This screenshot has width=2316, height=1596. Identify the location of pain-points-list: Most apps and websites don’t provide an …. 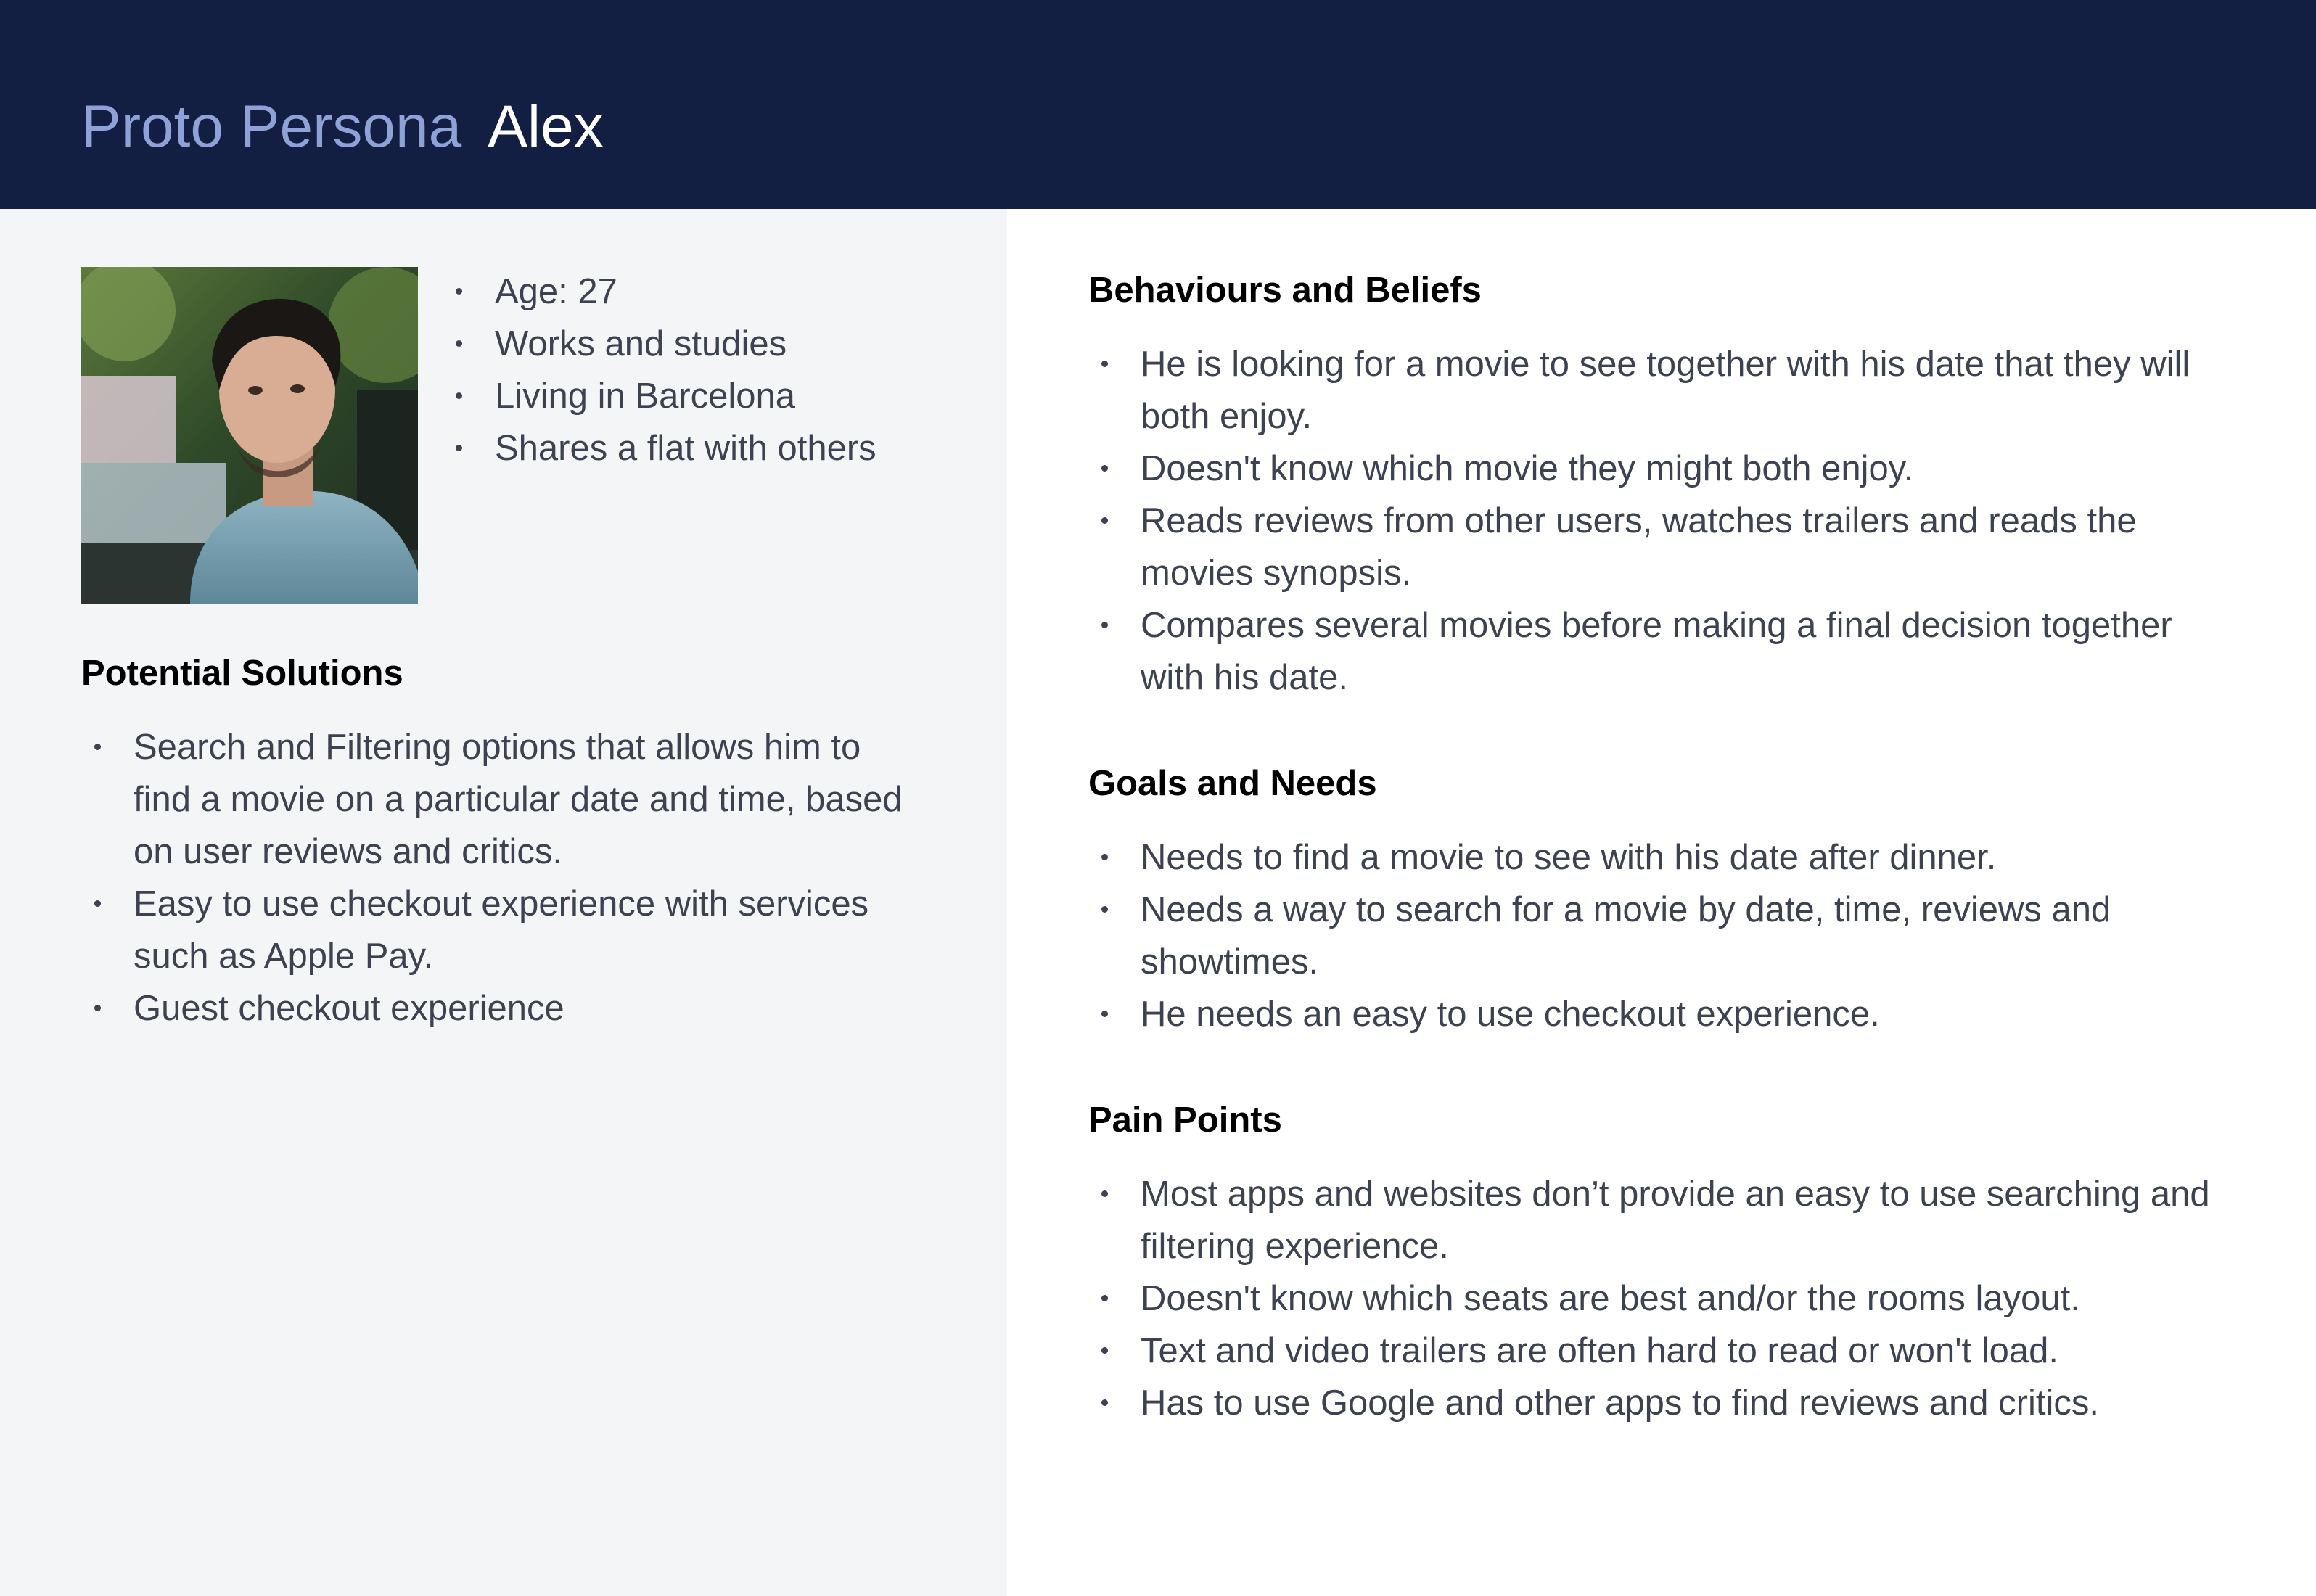
(1654, 1299).